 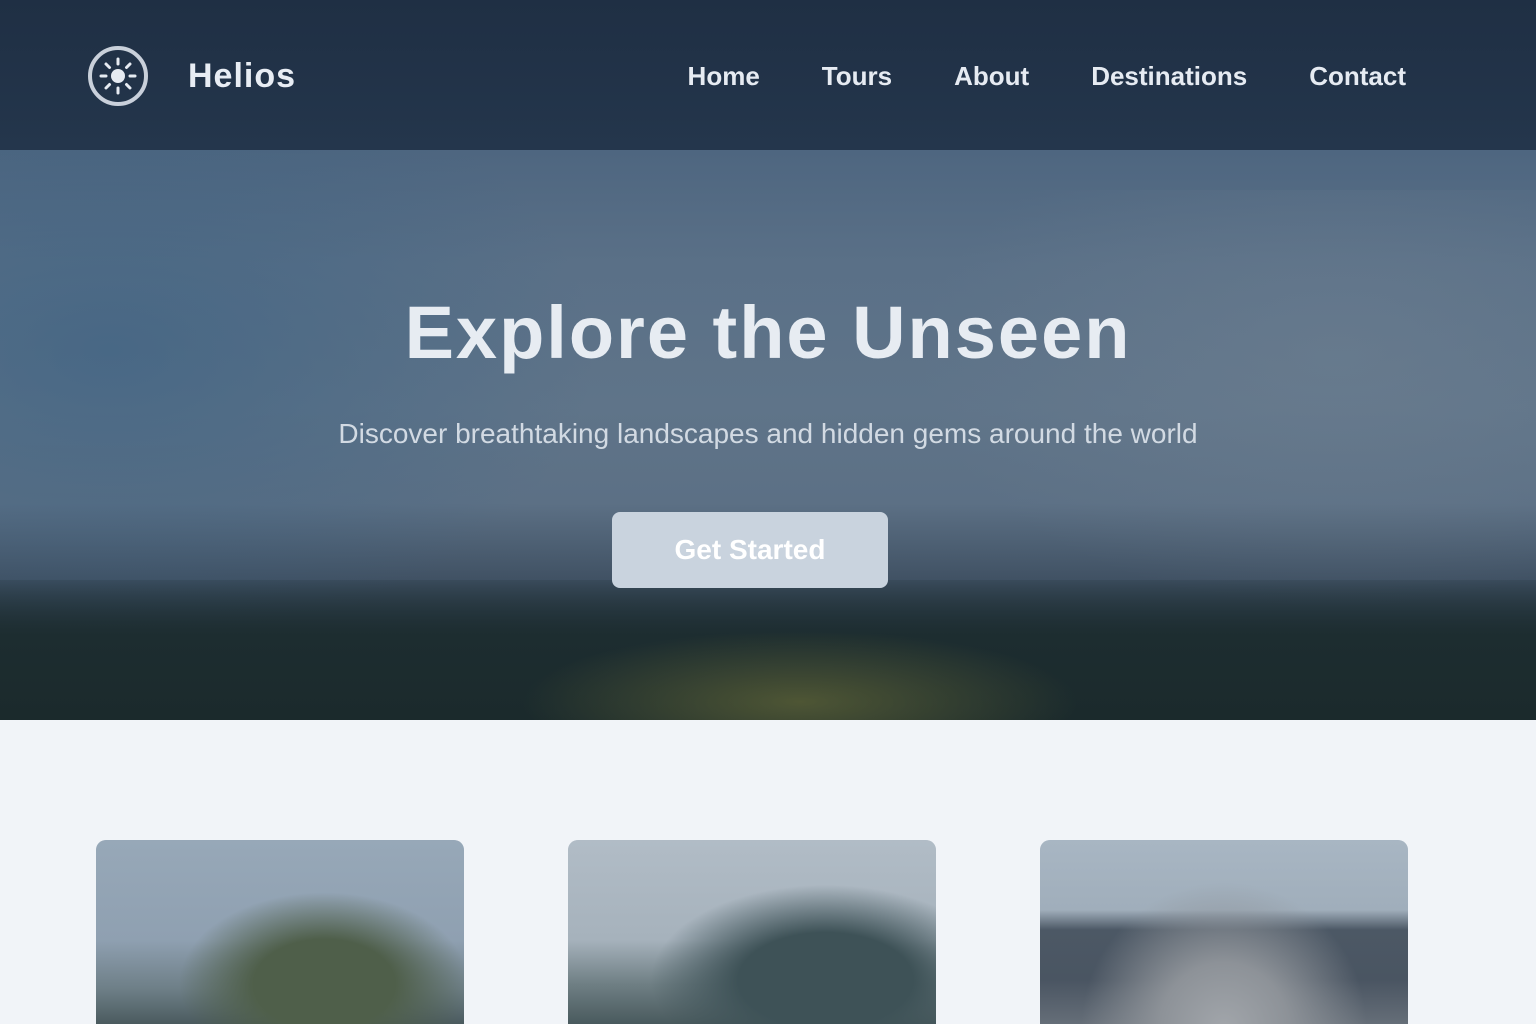 What do you see at coordinates (1047, 76) in the screenshot?
I see `main-nav: Home Tours About Destinations Contact` at bounding box center [1047, 76].